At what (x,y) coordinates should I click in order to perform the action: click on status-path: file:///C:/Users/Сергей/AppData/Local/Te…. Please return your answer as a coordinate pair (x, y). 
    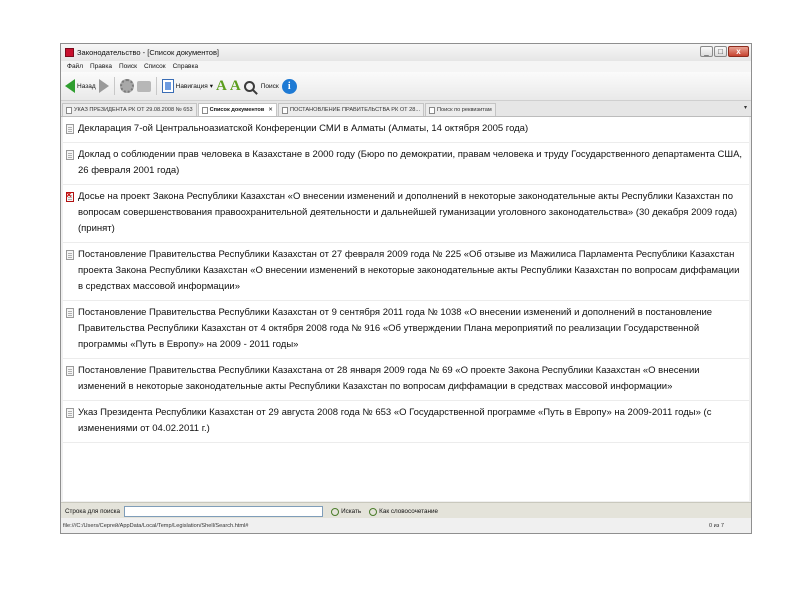
    Looking at the image, I should click on (156, 525).